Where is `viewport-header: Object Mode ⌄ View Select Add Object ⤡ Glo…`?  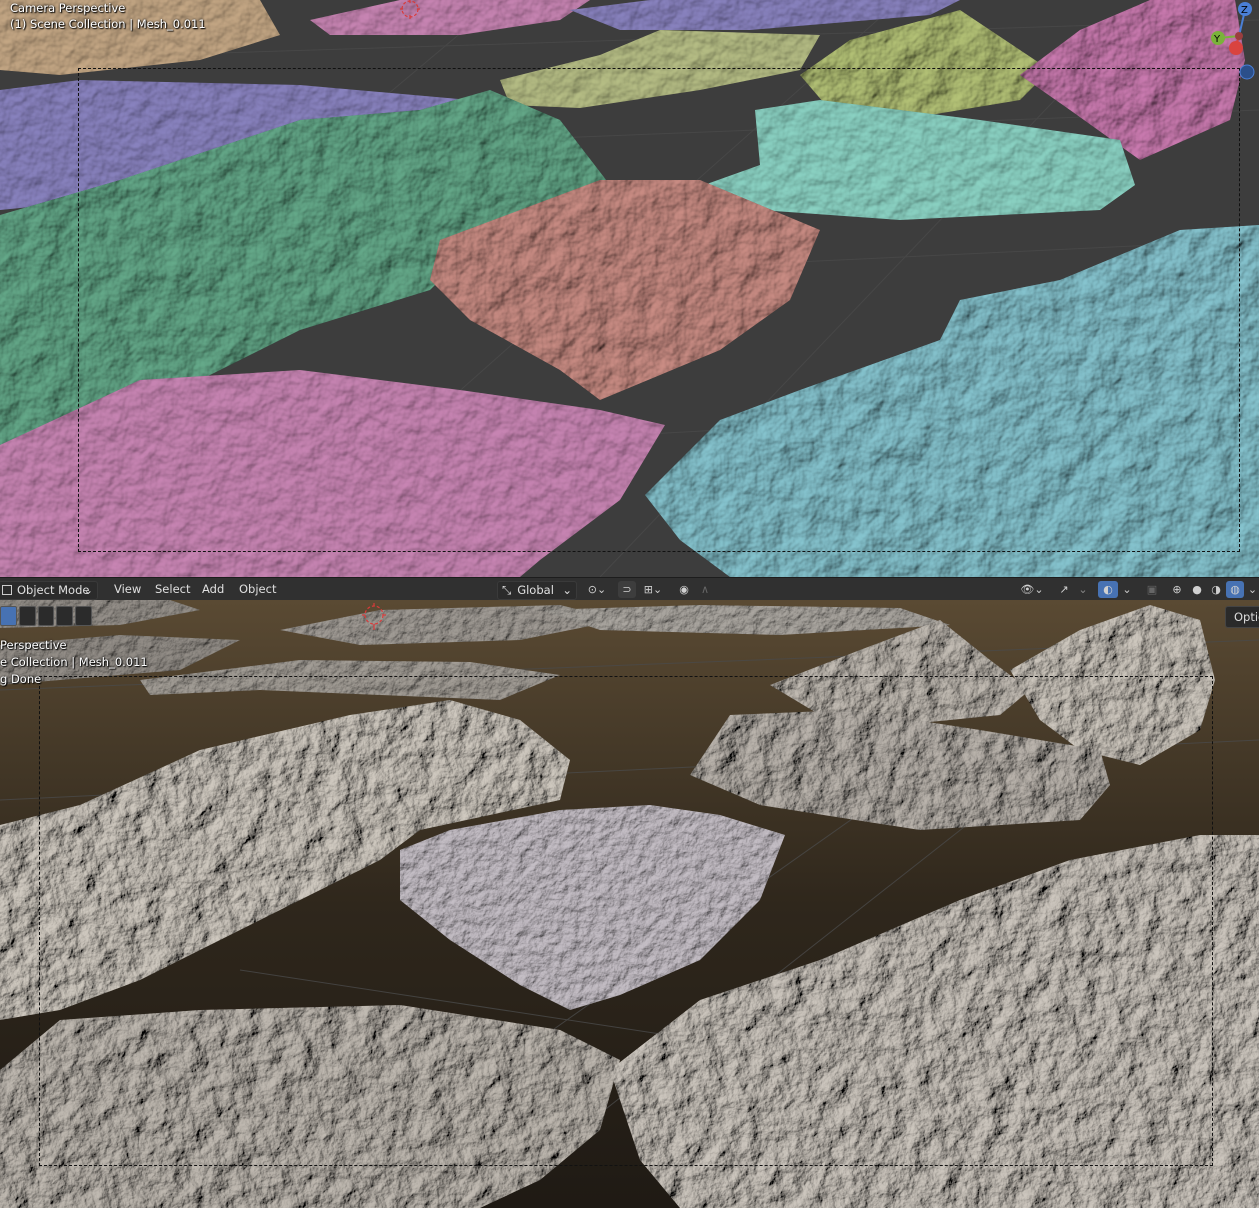 viewport-header: Object Mode ⌄ View Select Add Object ⤡ Glo… is located at coordinates (629, 589).